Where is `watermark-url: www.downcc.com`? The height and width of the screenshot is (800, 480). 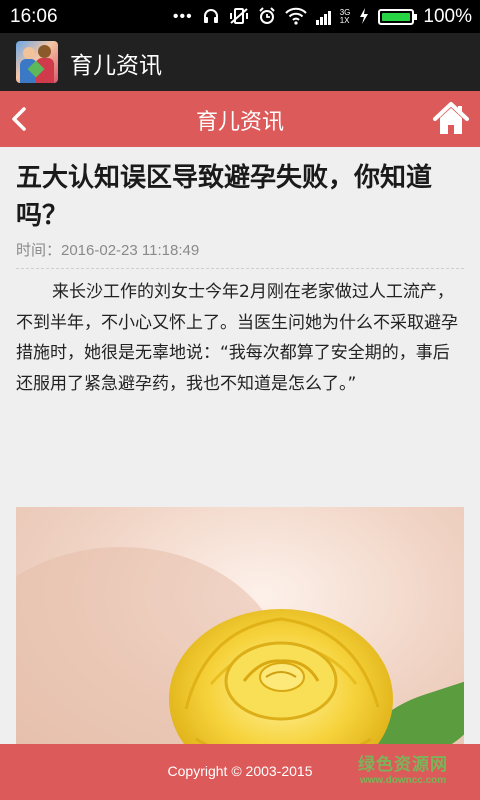 watermark-url: www.downcc.com is located at coordinates (403, 780).